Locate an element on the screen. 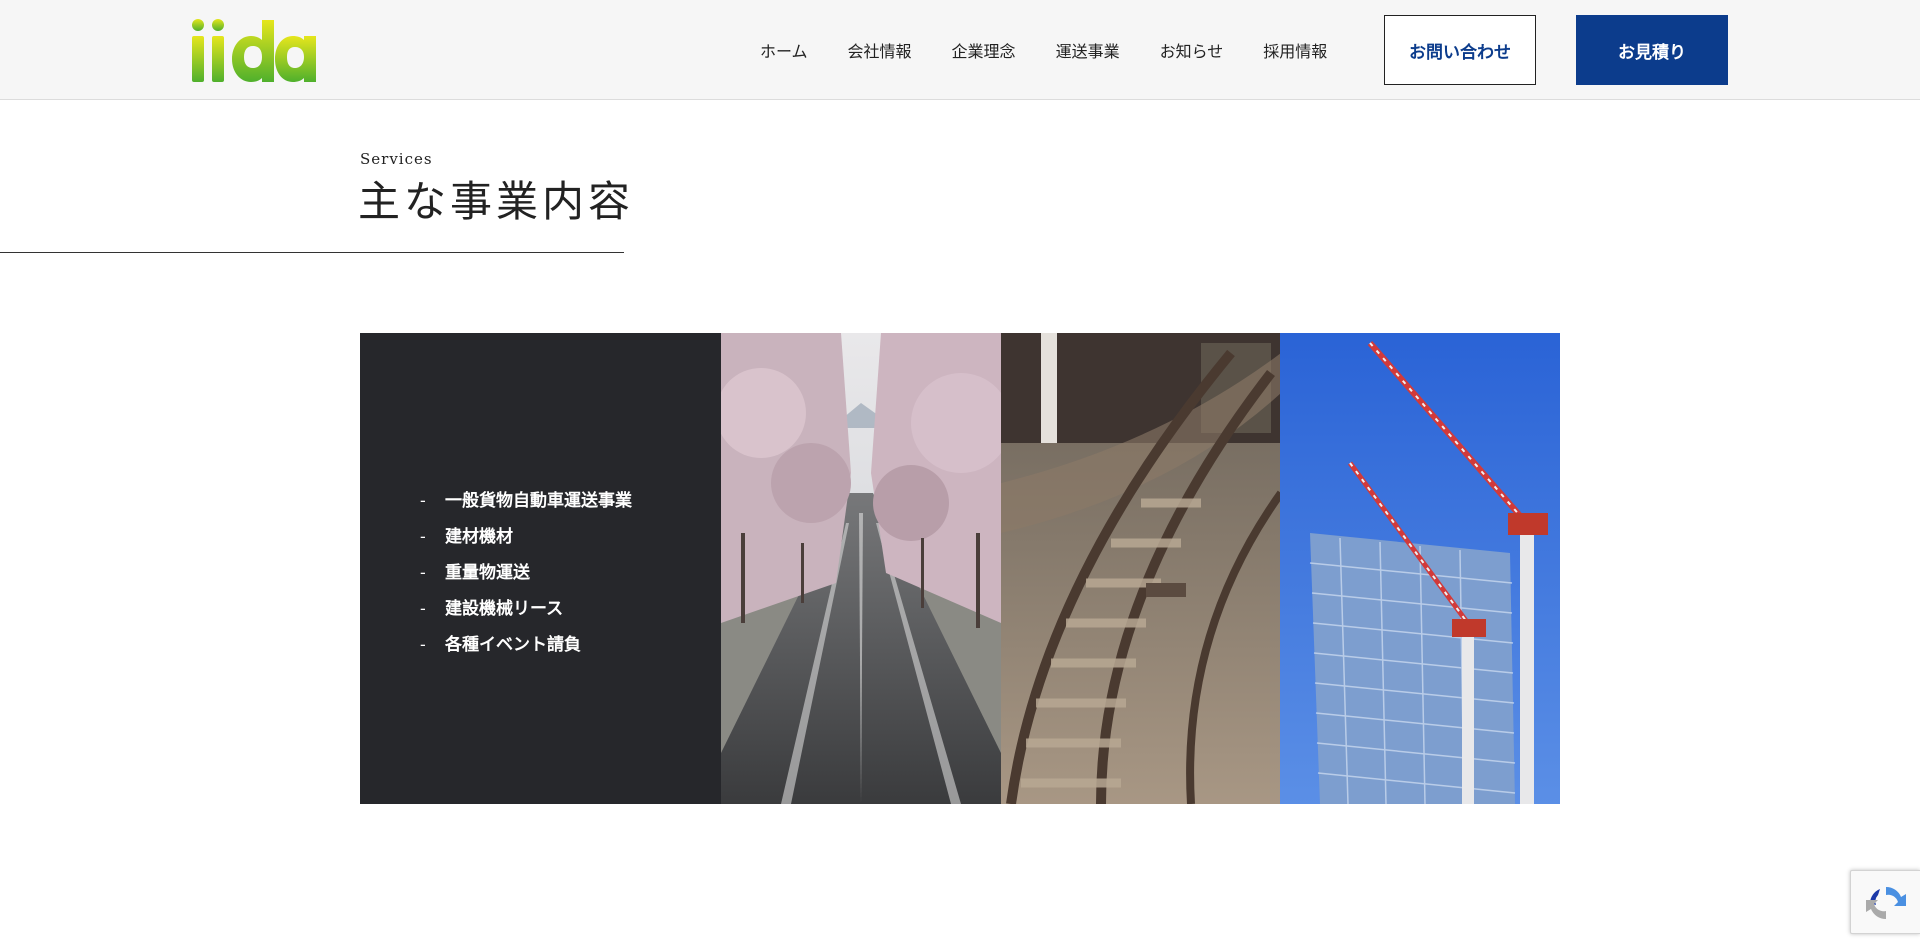 This screenshot has width=1920, height=945. nav-item-home: ホーム is located at coordinates (784, 50).